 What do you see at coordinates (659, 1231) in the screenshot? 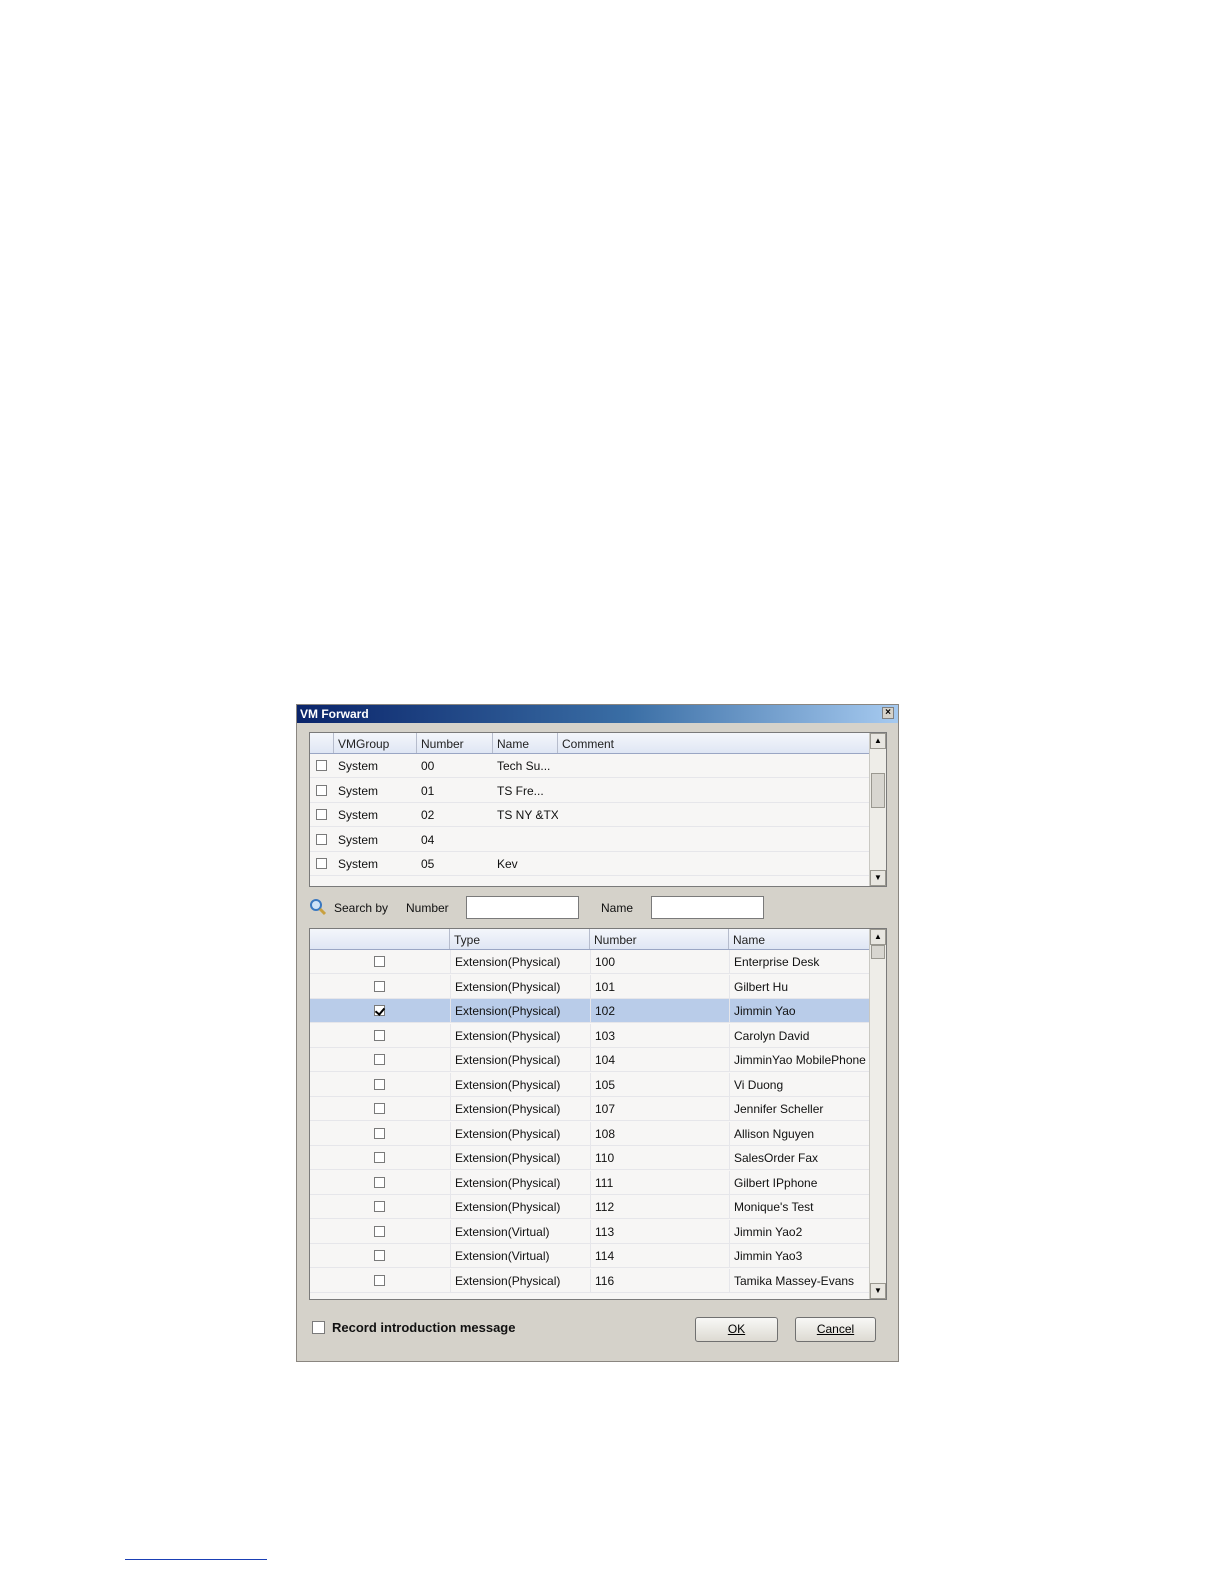
I see `number-cell: 113` at bounding box center [659, 1231].